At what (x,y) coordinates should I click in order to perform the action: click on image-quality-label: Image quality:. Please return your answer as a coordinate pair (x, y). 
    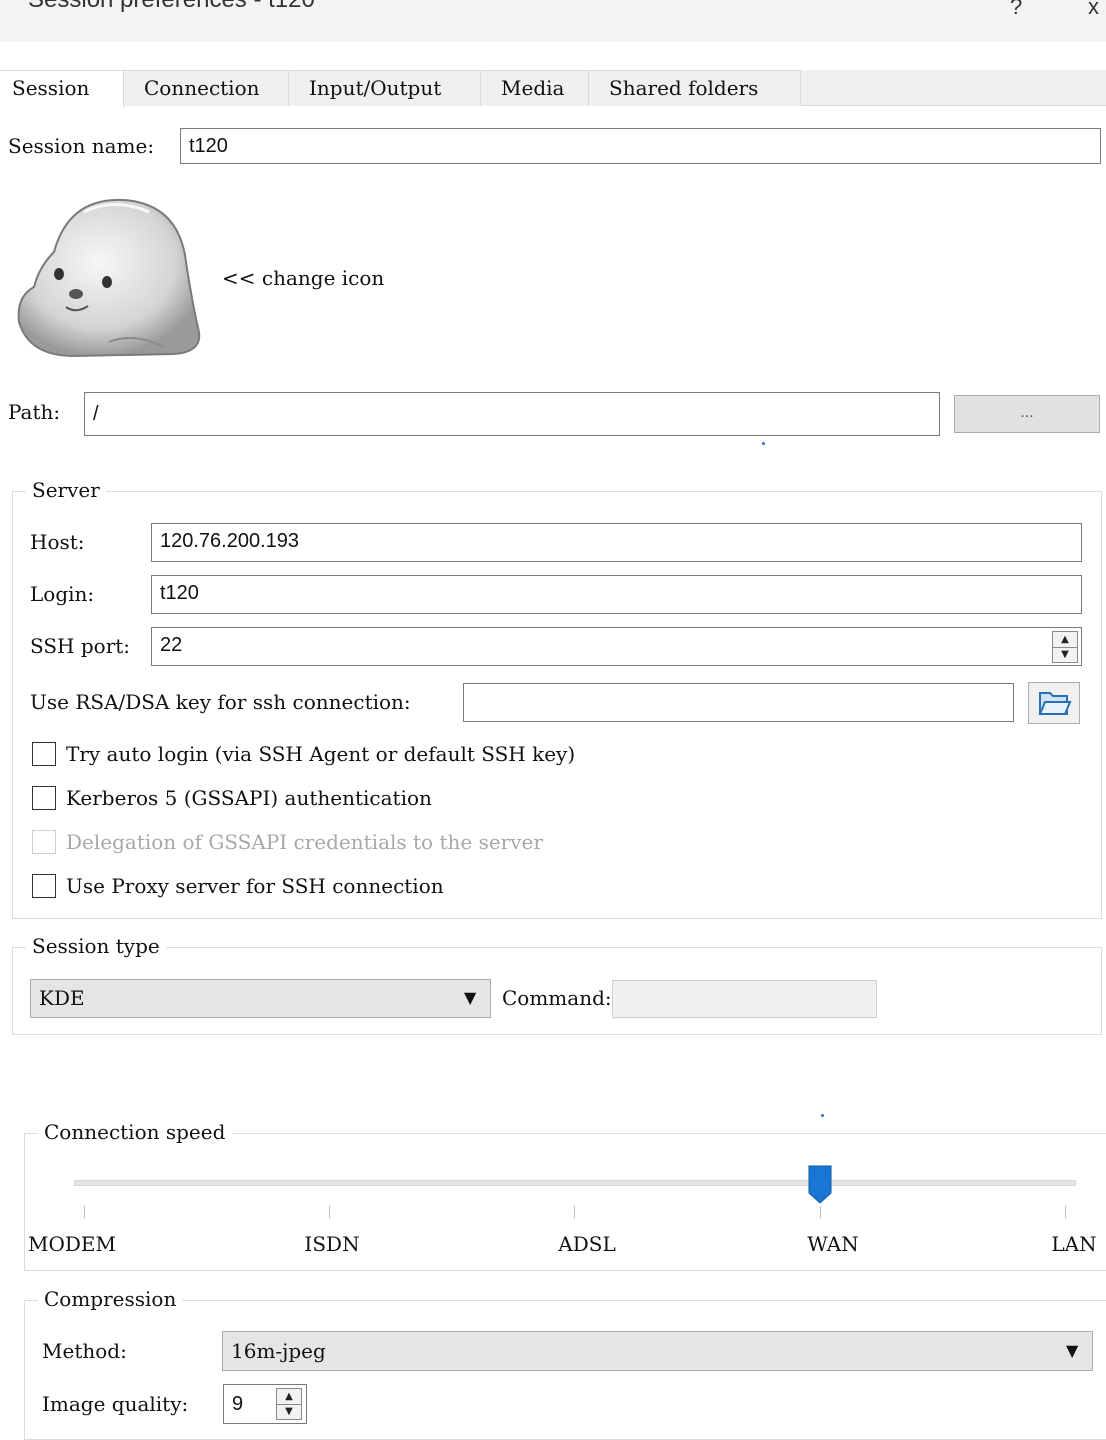
    Looking at the image, I should click on (115, 1404).